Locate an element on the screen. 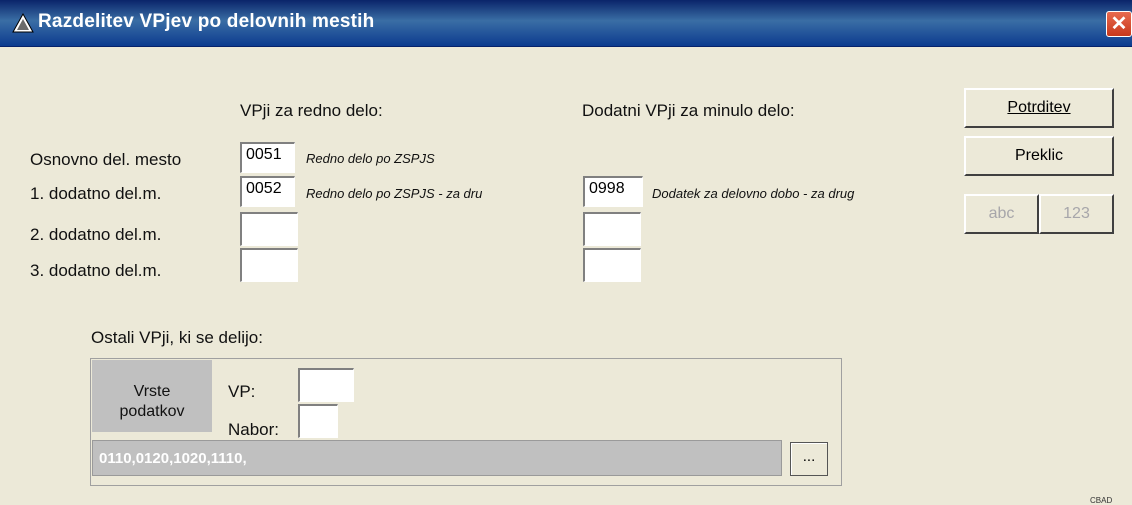 The height and width of the screenshot is (505, 1132). cancel-button: Preklic is located at coordinates (1039, 156).